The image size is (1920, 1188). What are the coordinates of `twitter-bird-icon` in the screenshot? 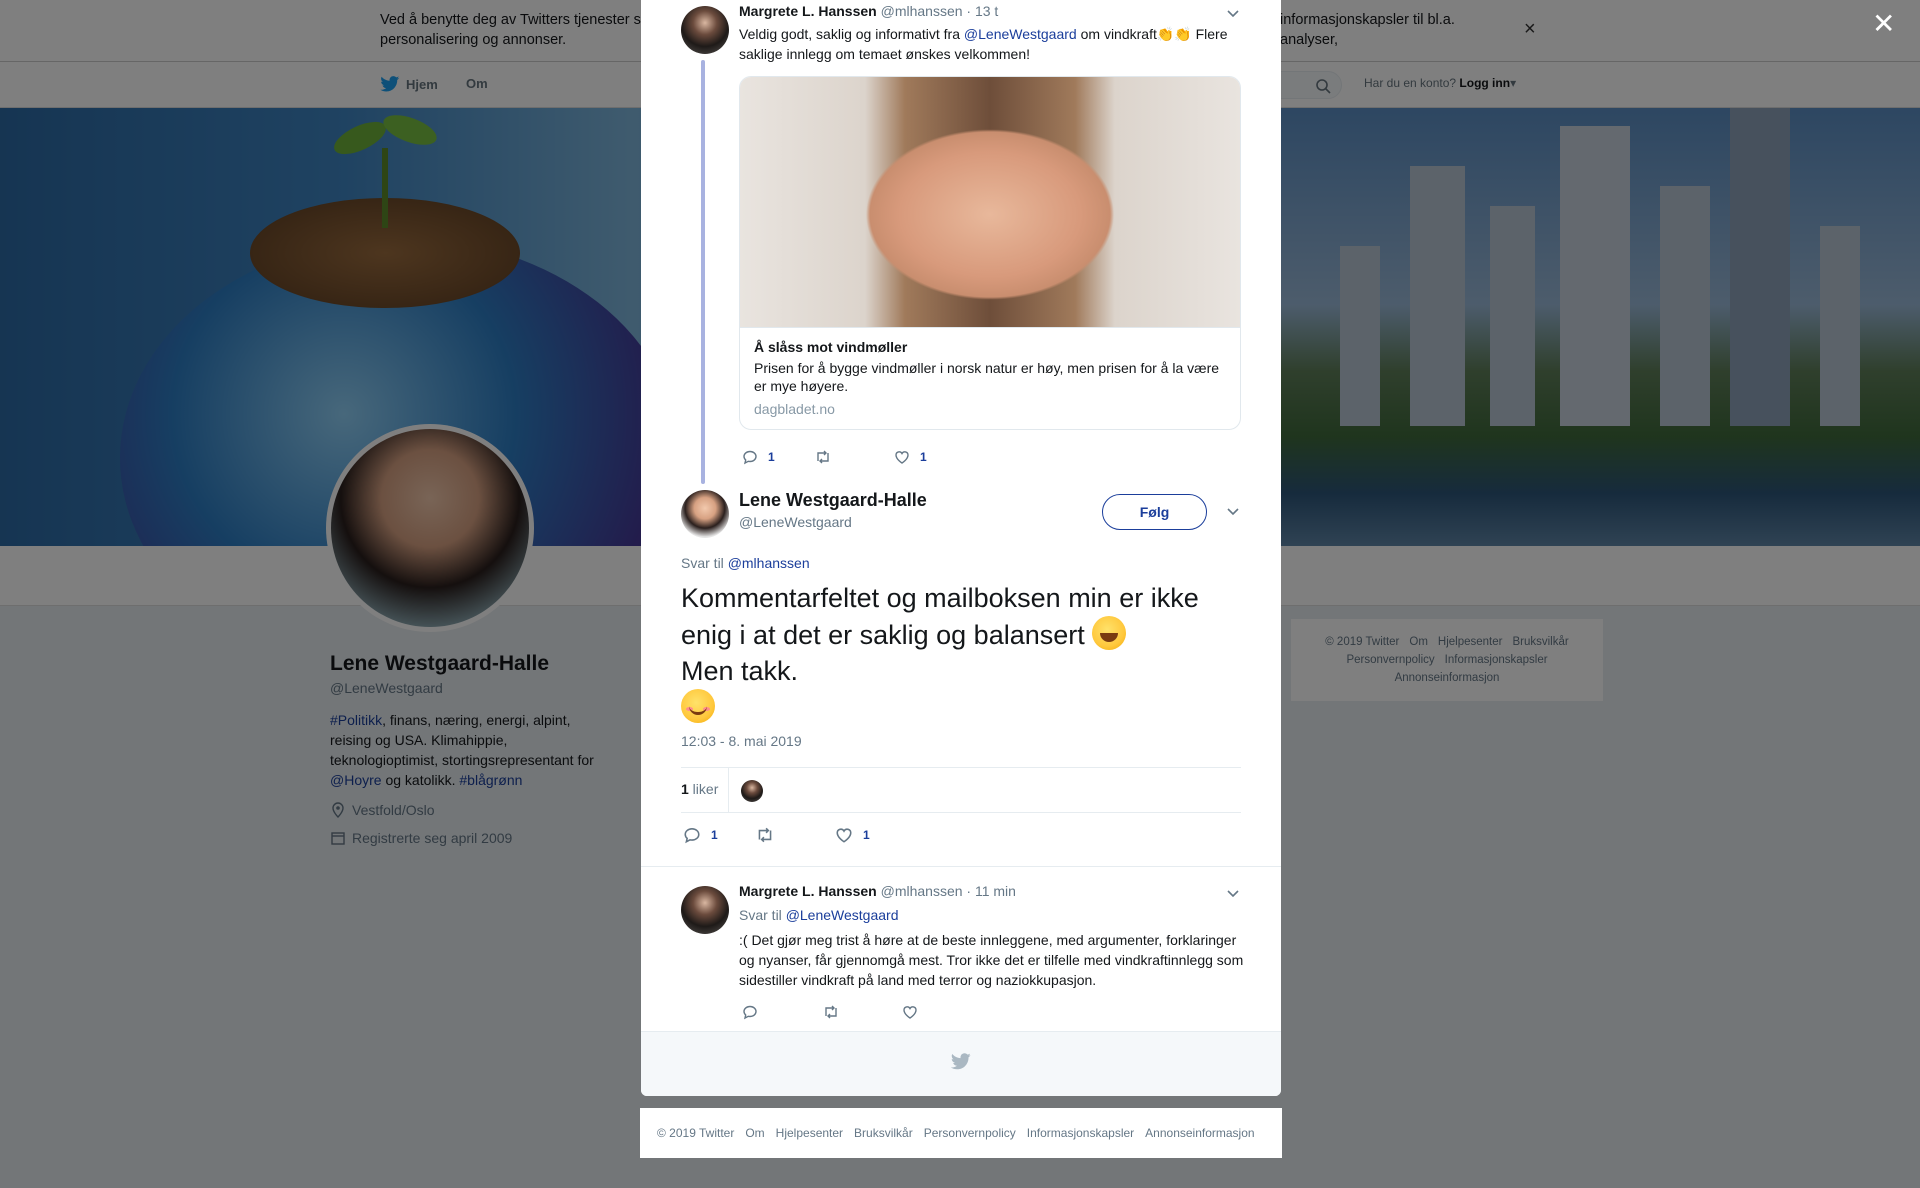 It's located at (961, 1061).